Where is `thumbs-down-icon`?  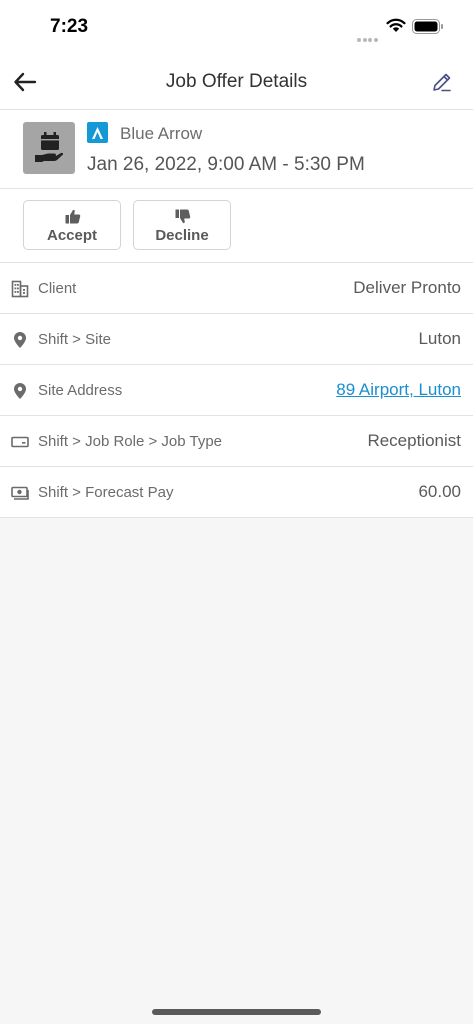
thumbs-down-icon is located at coordinates (183, 216).